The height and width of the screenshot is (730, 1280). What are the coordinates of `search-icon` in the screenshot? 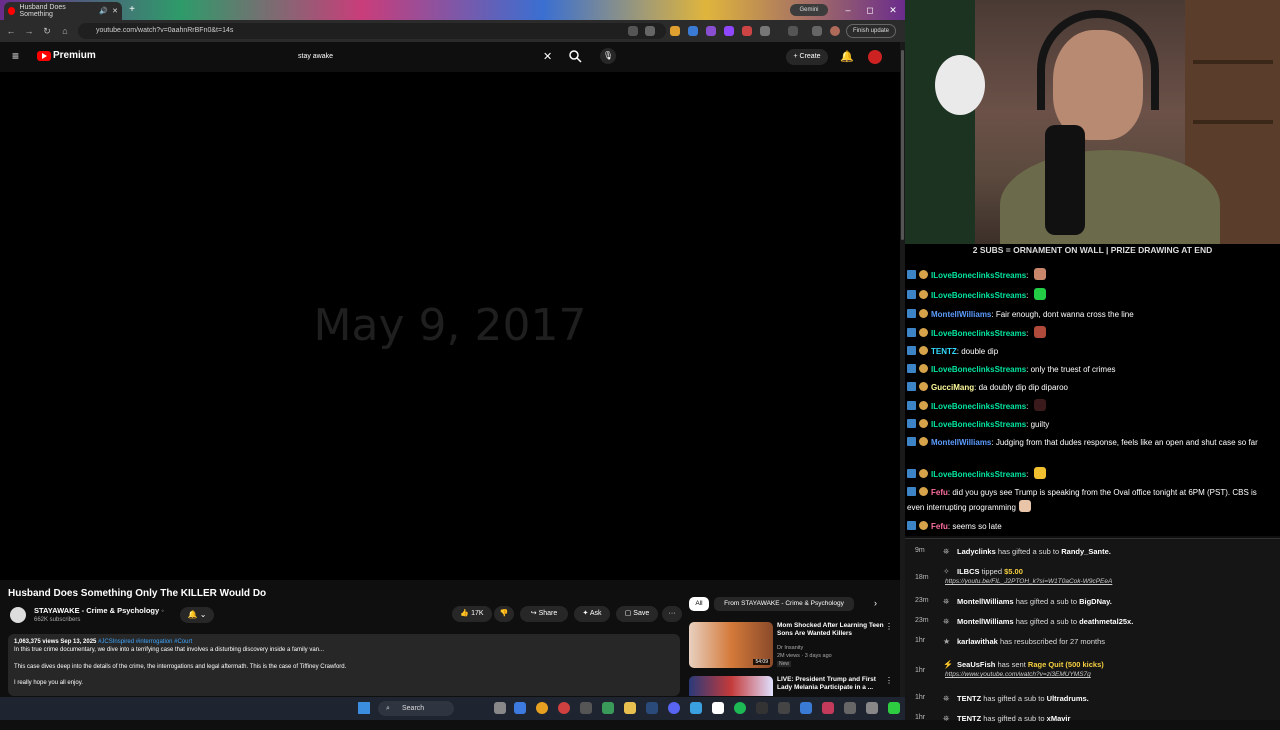 It's located at (575, 56).